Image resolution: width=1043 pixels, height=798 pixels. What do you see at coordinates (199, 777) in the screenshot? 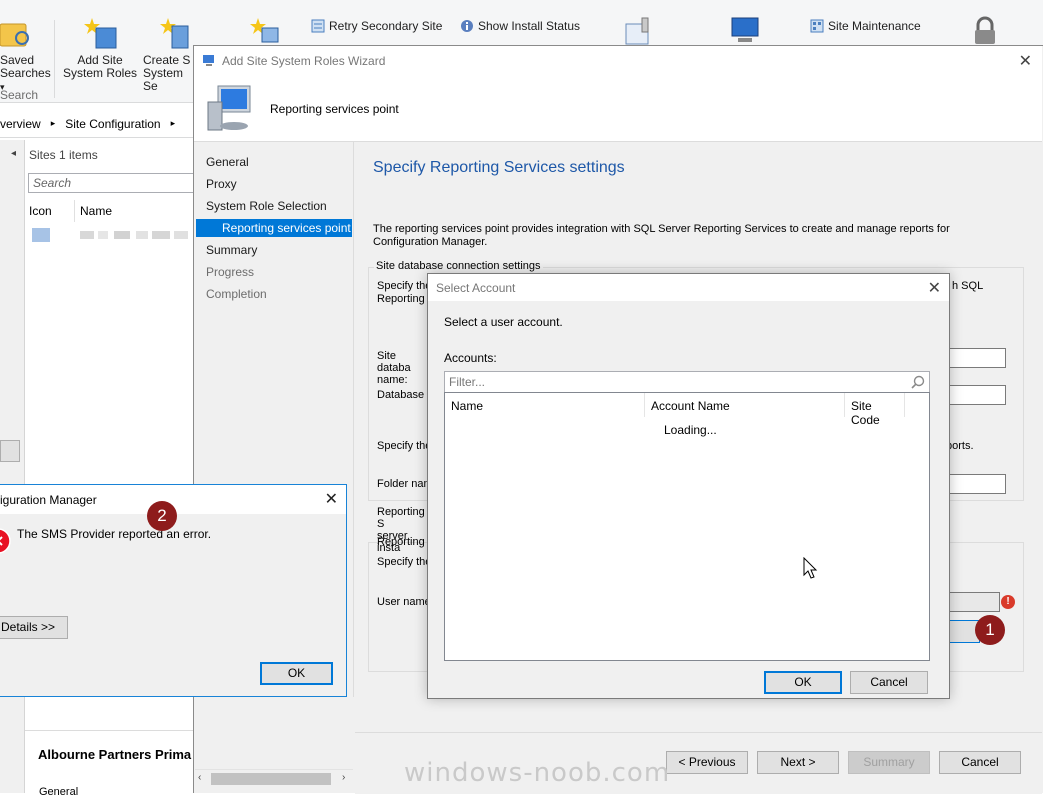
I see `scroll-left-icon: ‹` at bounding box center [199, 777].